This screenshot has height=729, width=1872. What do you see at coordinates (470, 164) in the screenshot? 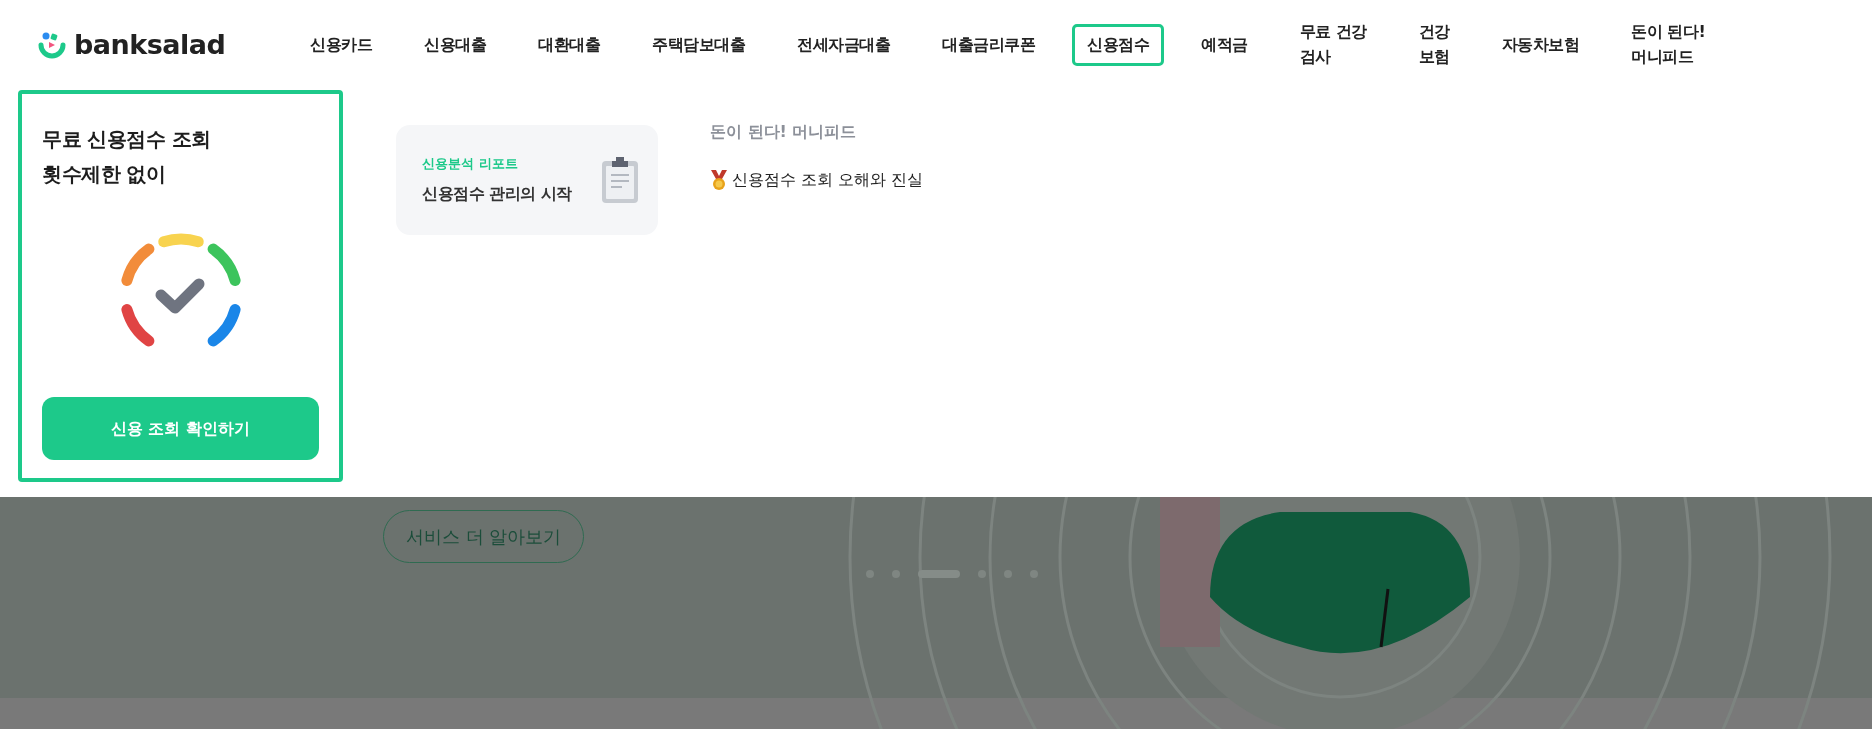
I see `report-label: 신용분석 리포트` at bounding box center [470, 164].